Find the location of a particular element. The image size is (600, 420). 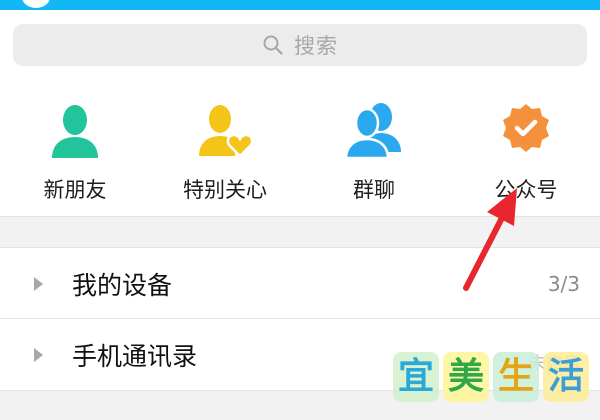

search-icon is located at coordinates (273, 45).